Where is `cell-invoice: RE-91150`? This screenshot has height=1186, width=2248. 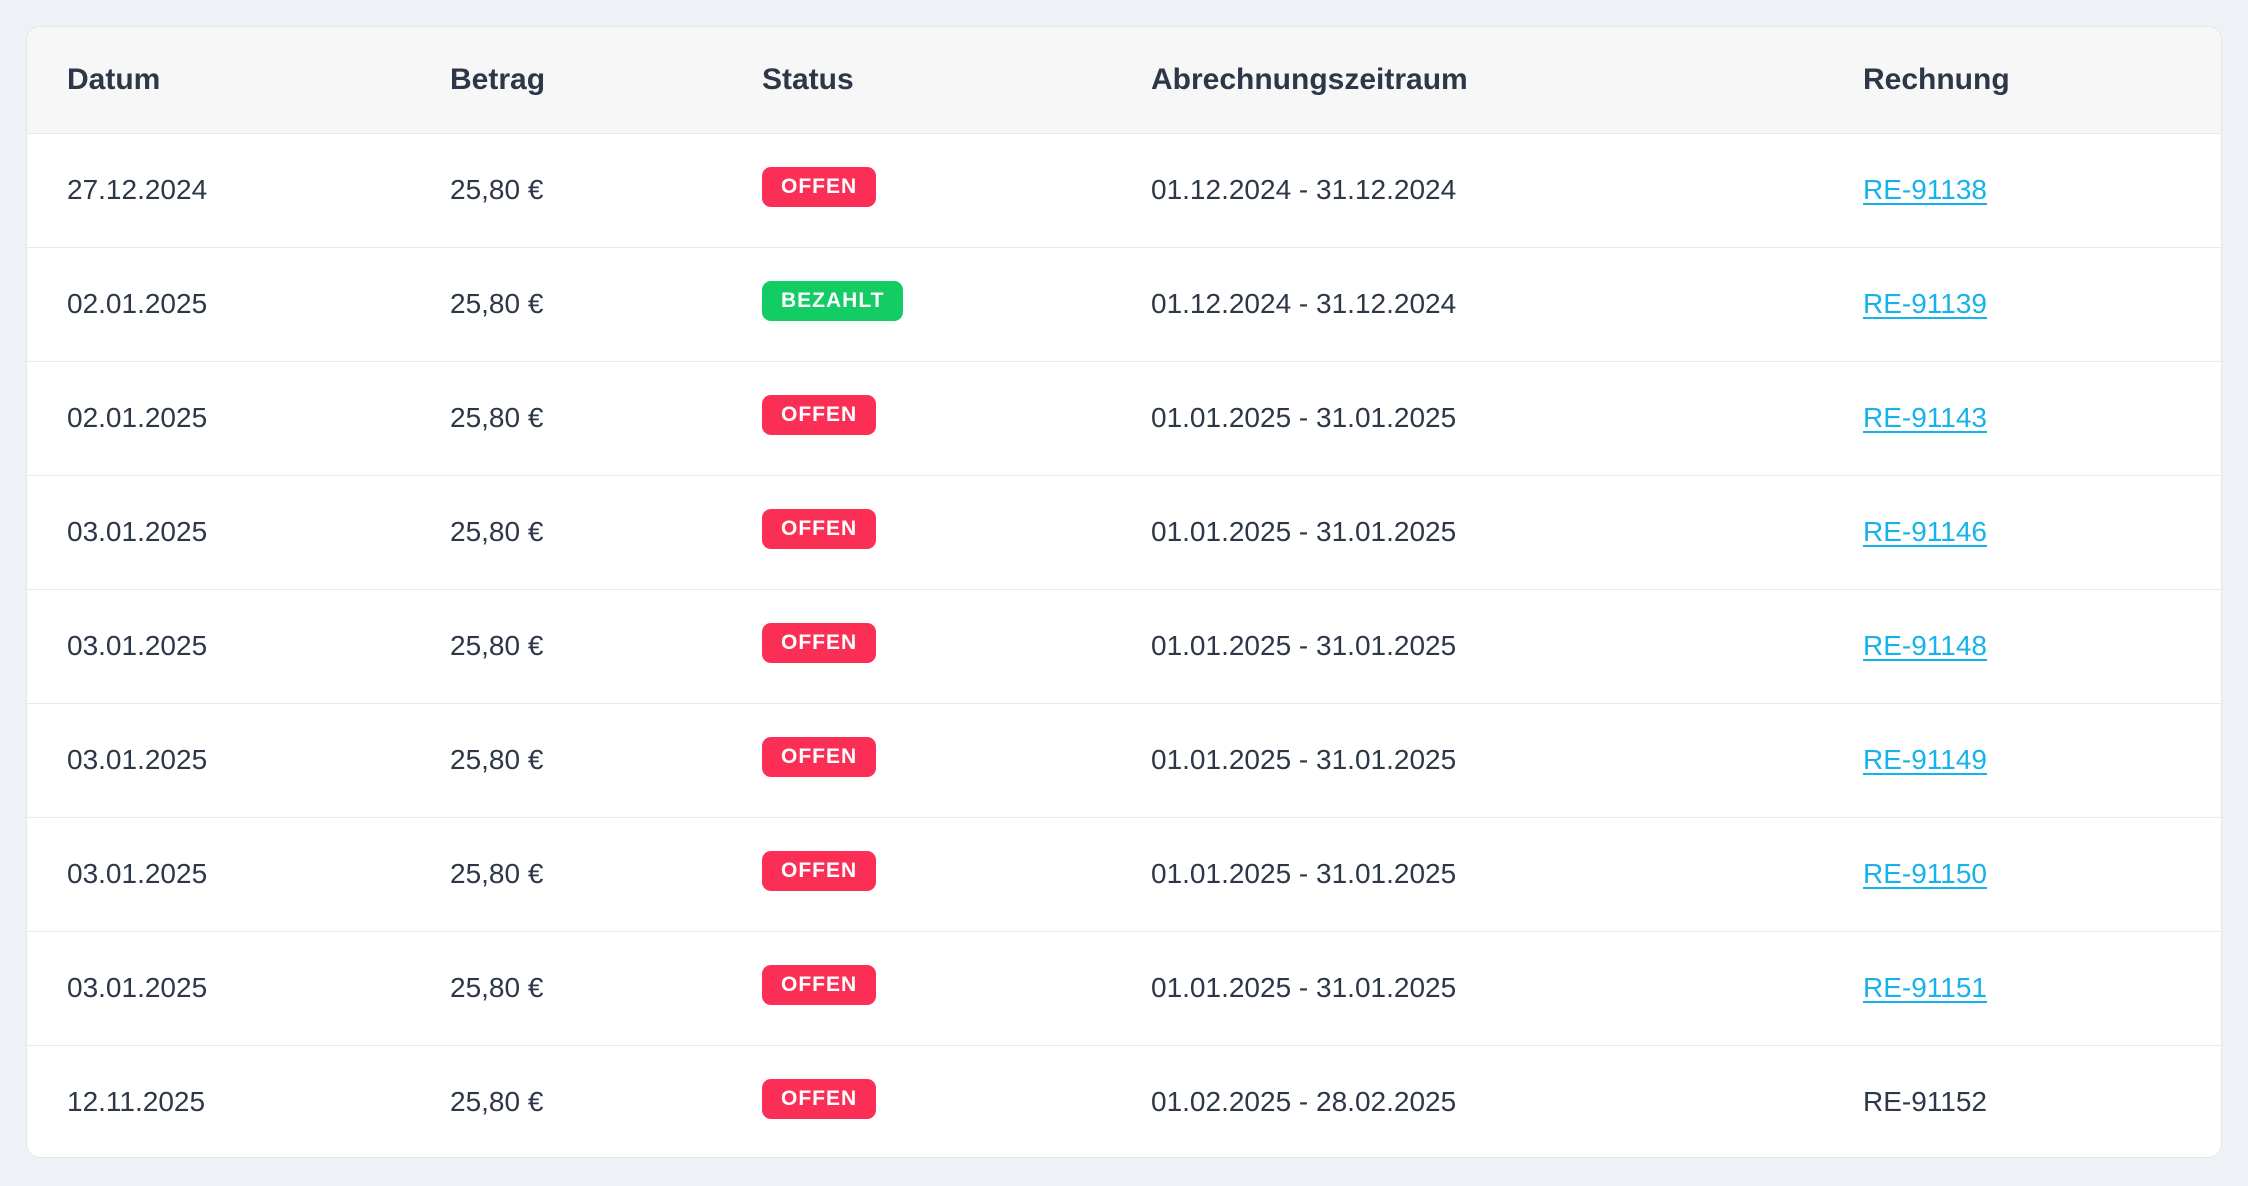
cell-invoice: RE-91150 is located at coordinates (2022, 873).